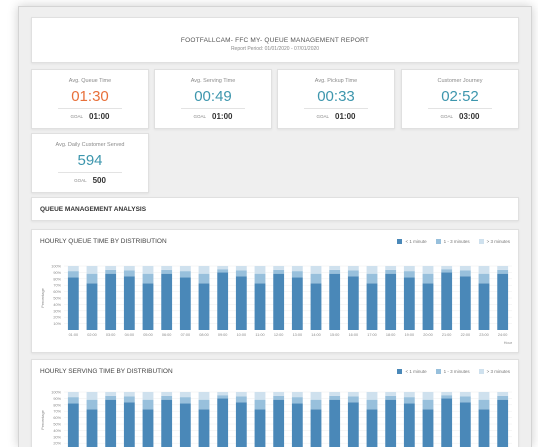 The image size is (538, 447). Describe the element at coordinates (466, 335) in the screenshot. I see `x-tick-label: 22:00` at that location.